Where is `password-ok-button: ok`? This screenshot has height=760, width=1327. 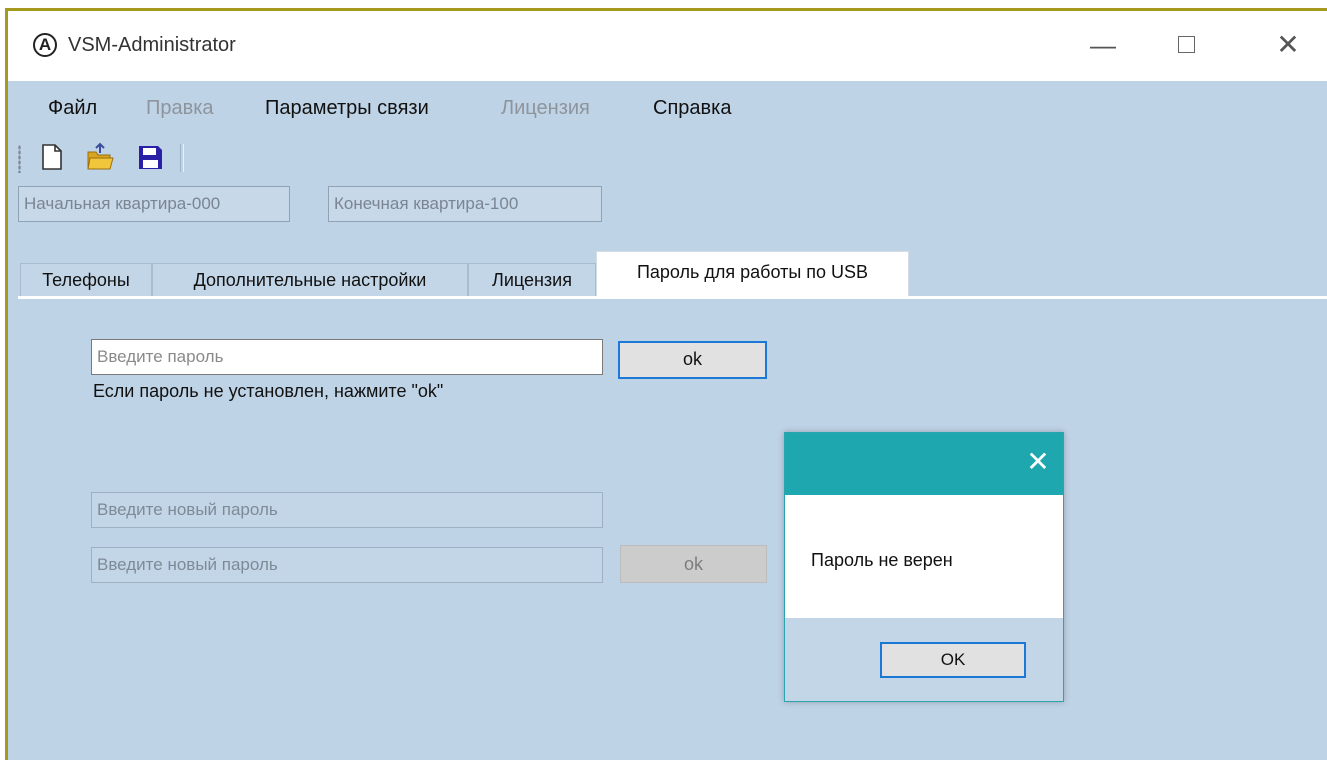 password-ok-button: ok is located at coordinates (692, 360).